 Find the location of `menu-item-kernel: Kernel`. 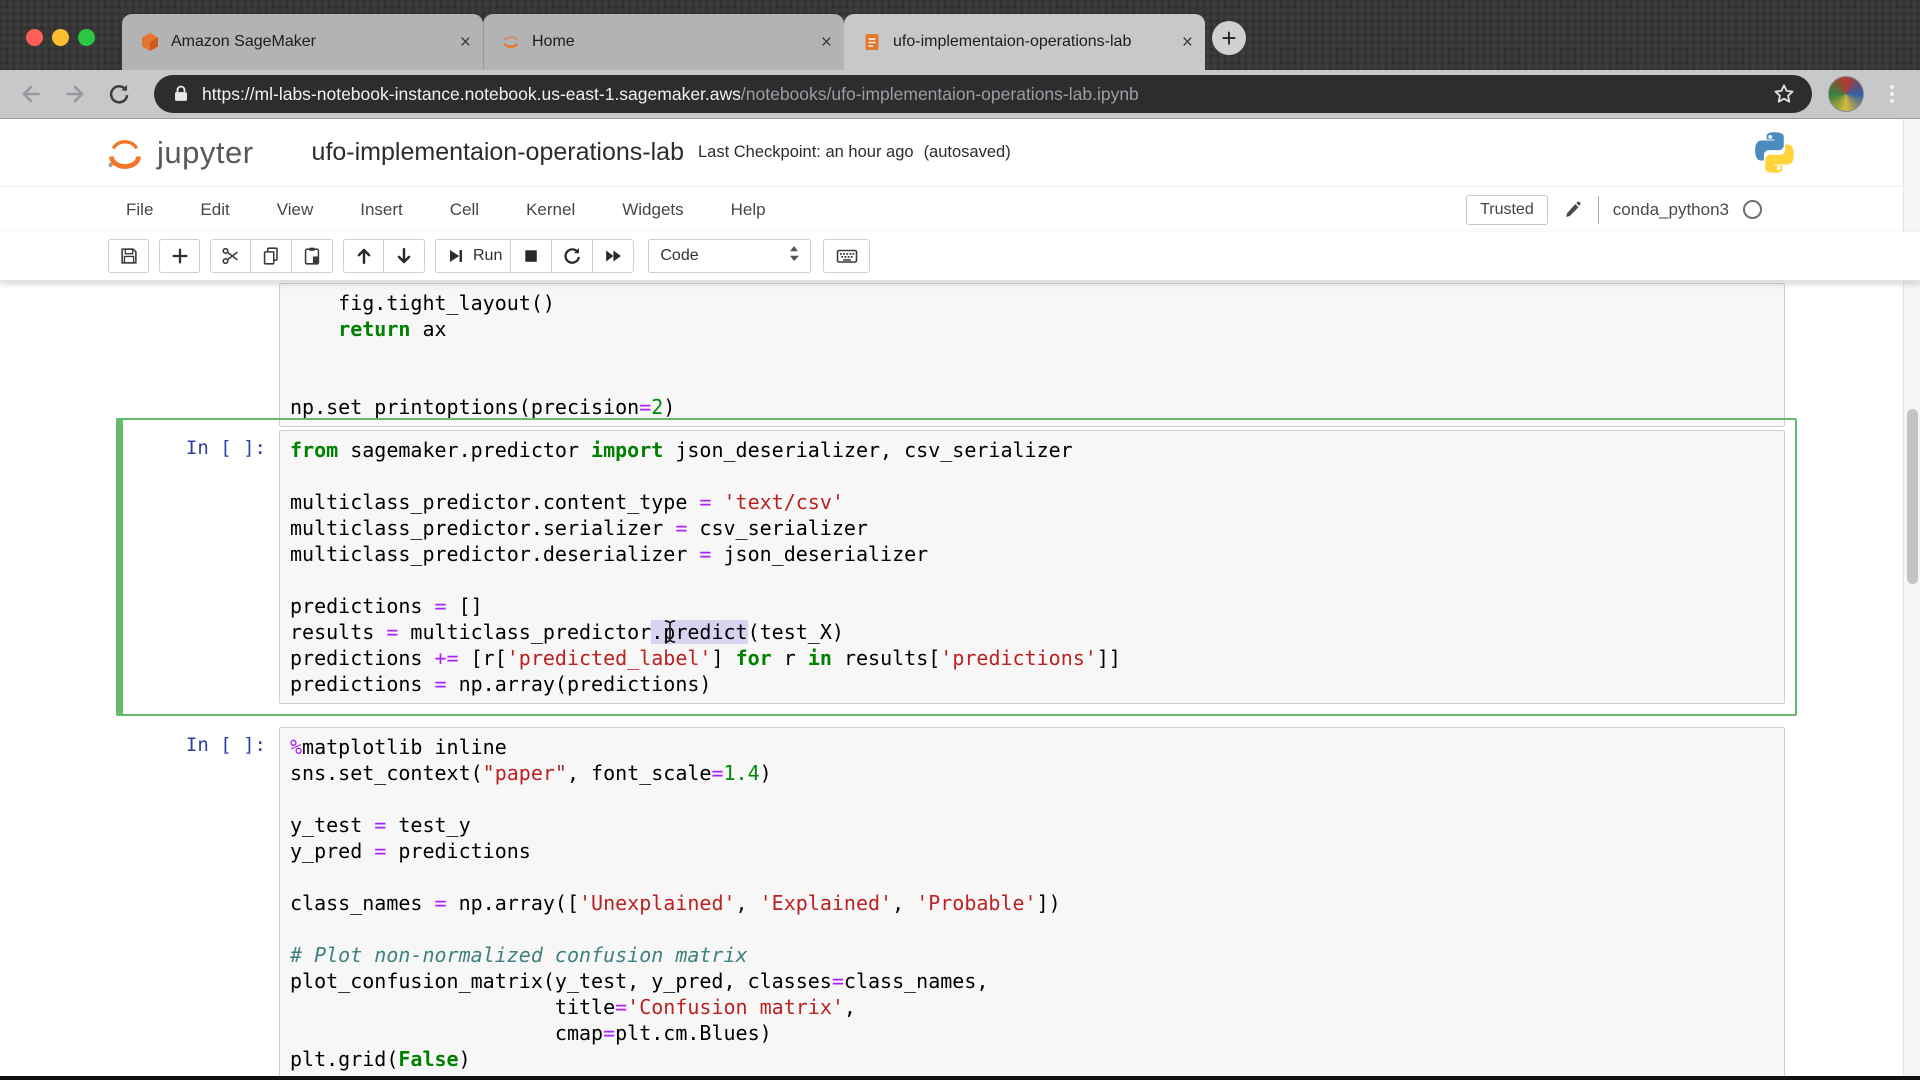

menu-item-kernel: Kernel is located at coordinates (550, 210).